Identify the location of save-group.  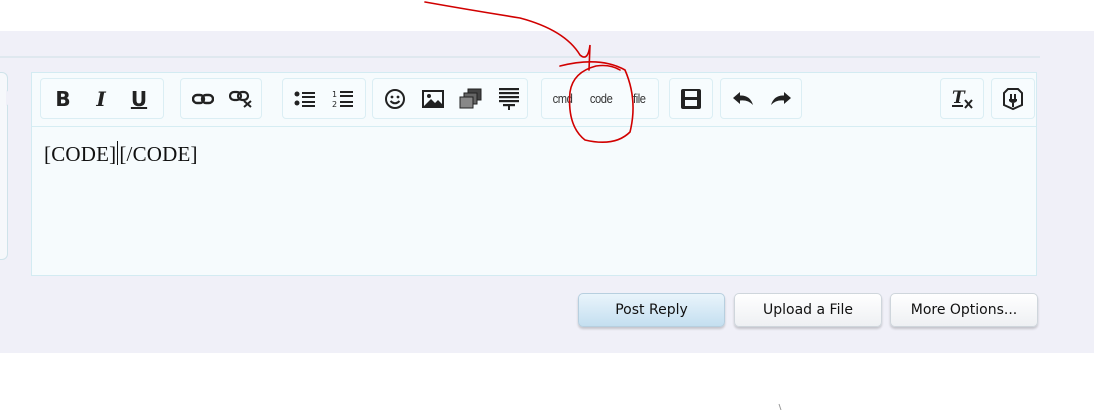
(691, 98).